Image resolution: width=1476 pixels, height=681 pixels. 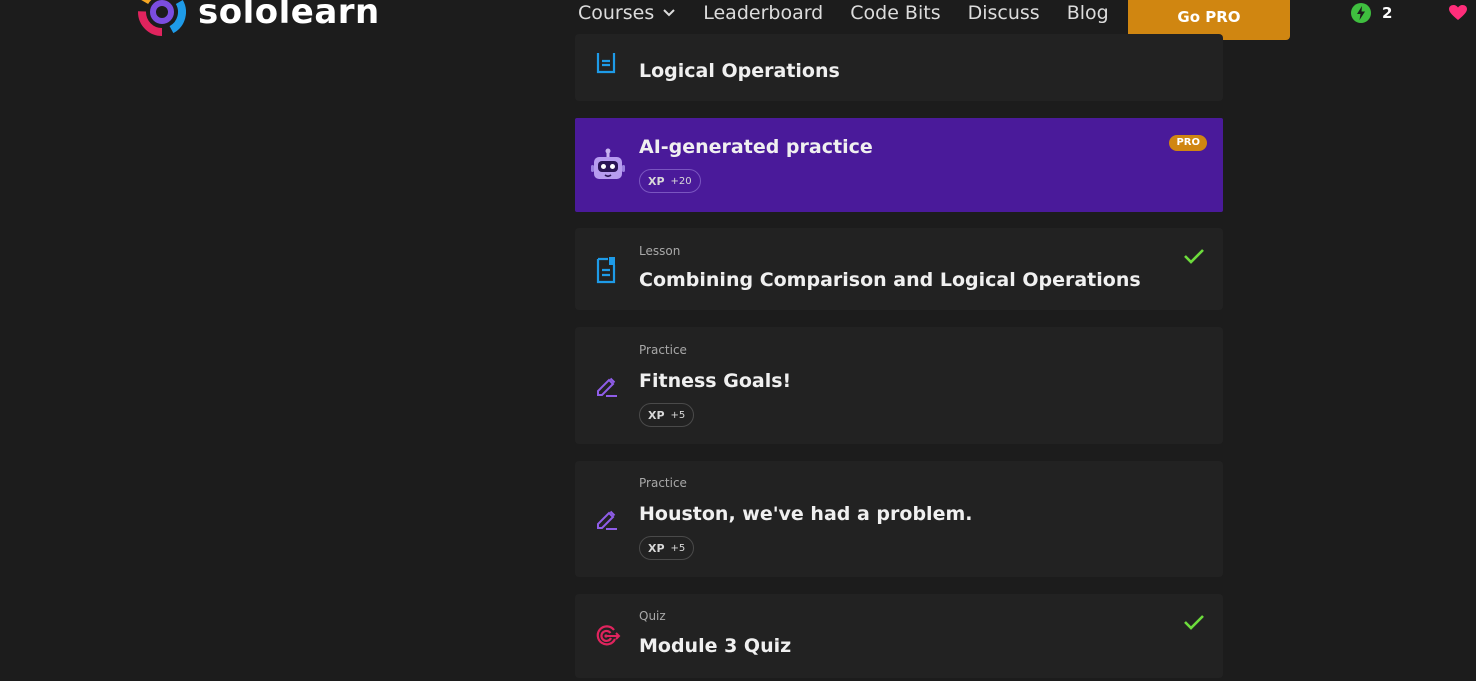 What do you see at coordinates (652, 616) in the screenshot?
I see `lesson-kind: Quiz` at bounding box center [652, 616].